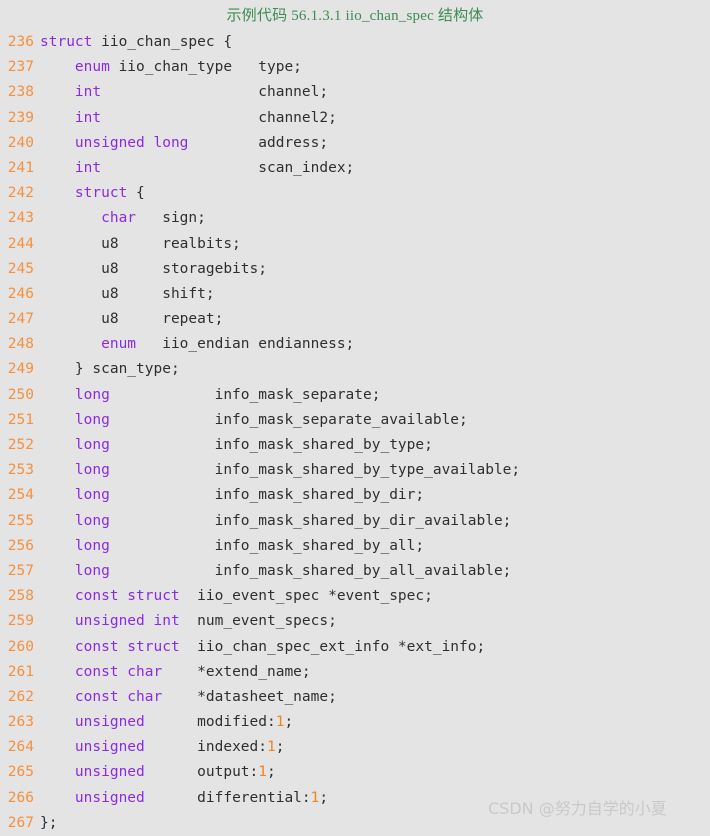  I want to click on code-line-text: long info_mask_shared_by_all_available;, so click(276, 571).